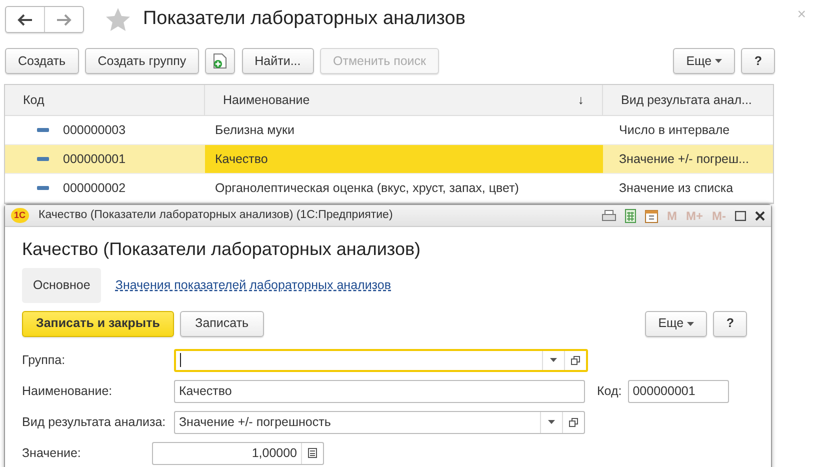 This screenshot has width=830, height=467. I want to click on column-header: Наименование ↓, so click(404, 100).